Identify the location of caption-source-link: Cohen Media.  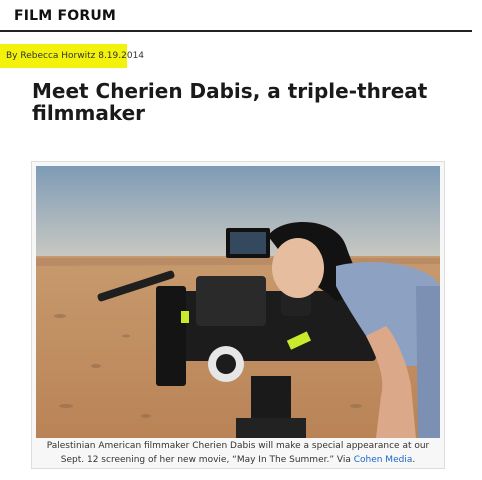
(383, 460).